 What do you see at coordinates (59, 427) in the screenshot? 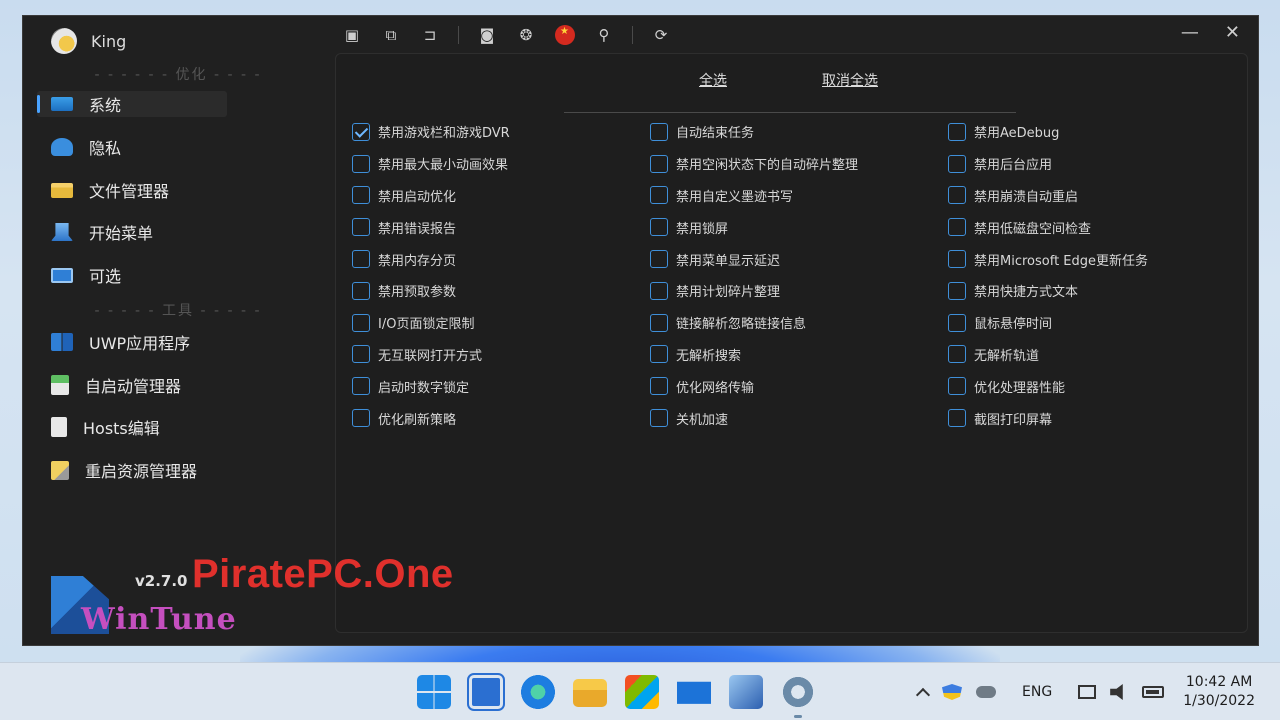
I see `hosts-icon` at bounding box center [59, 427].